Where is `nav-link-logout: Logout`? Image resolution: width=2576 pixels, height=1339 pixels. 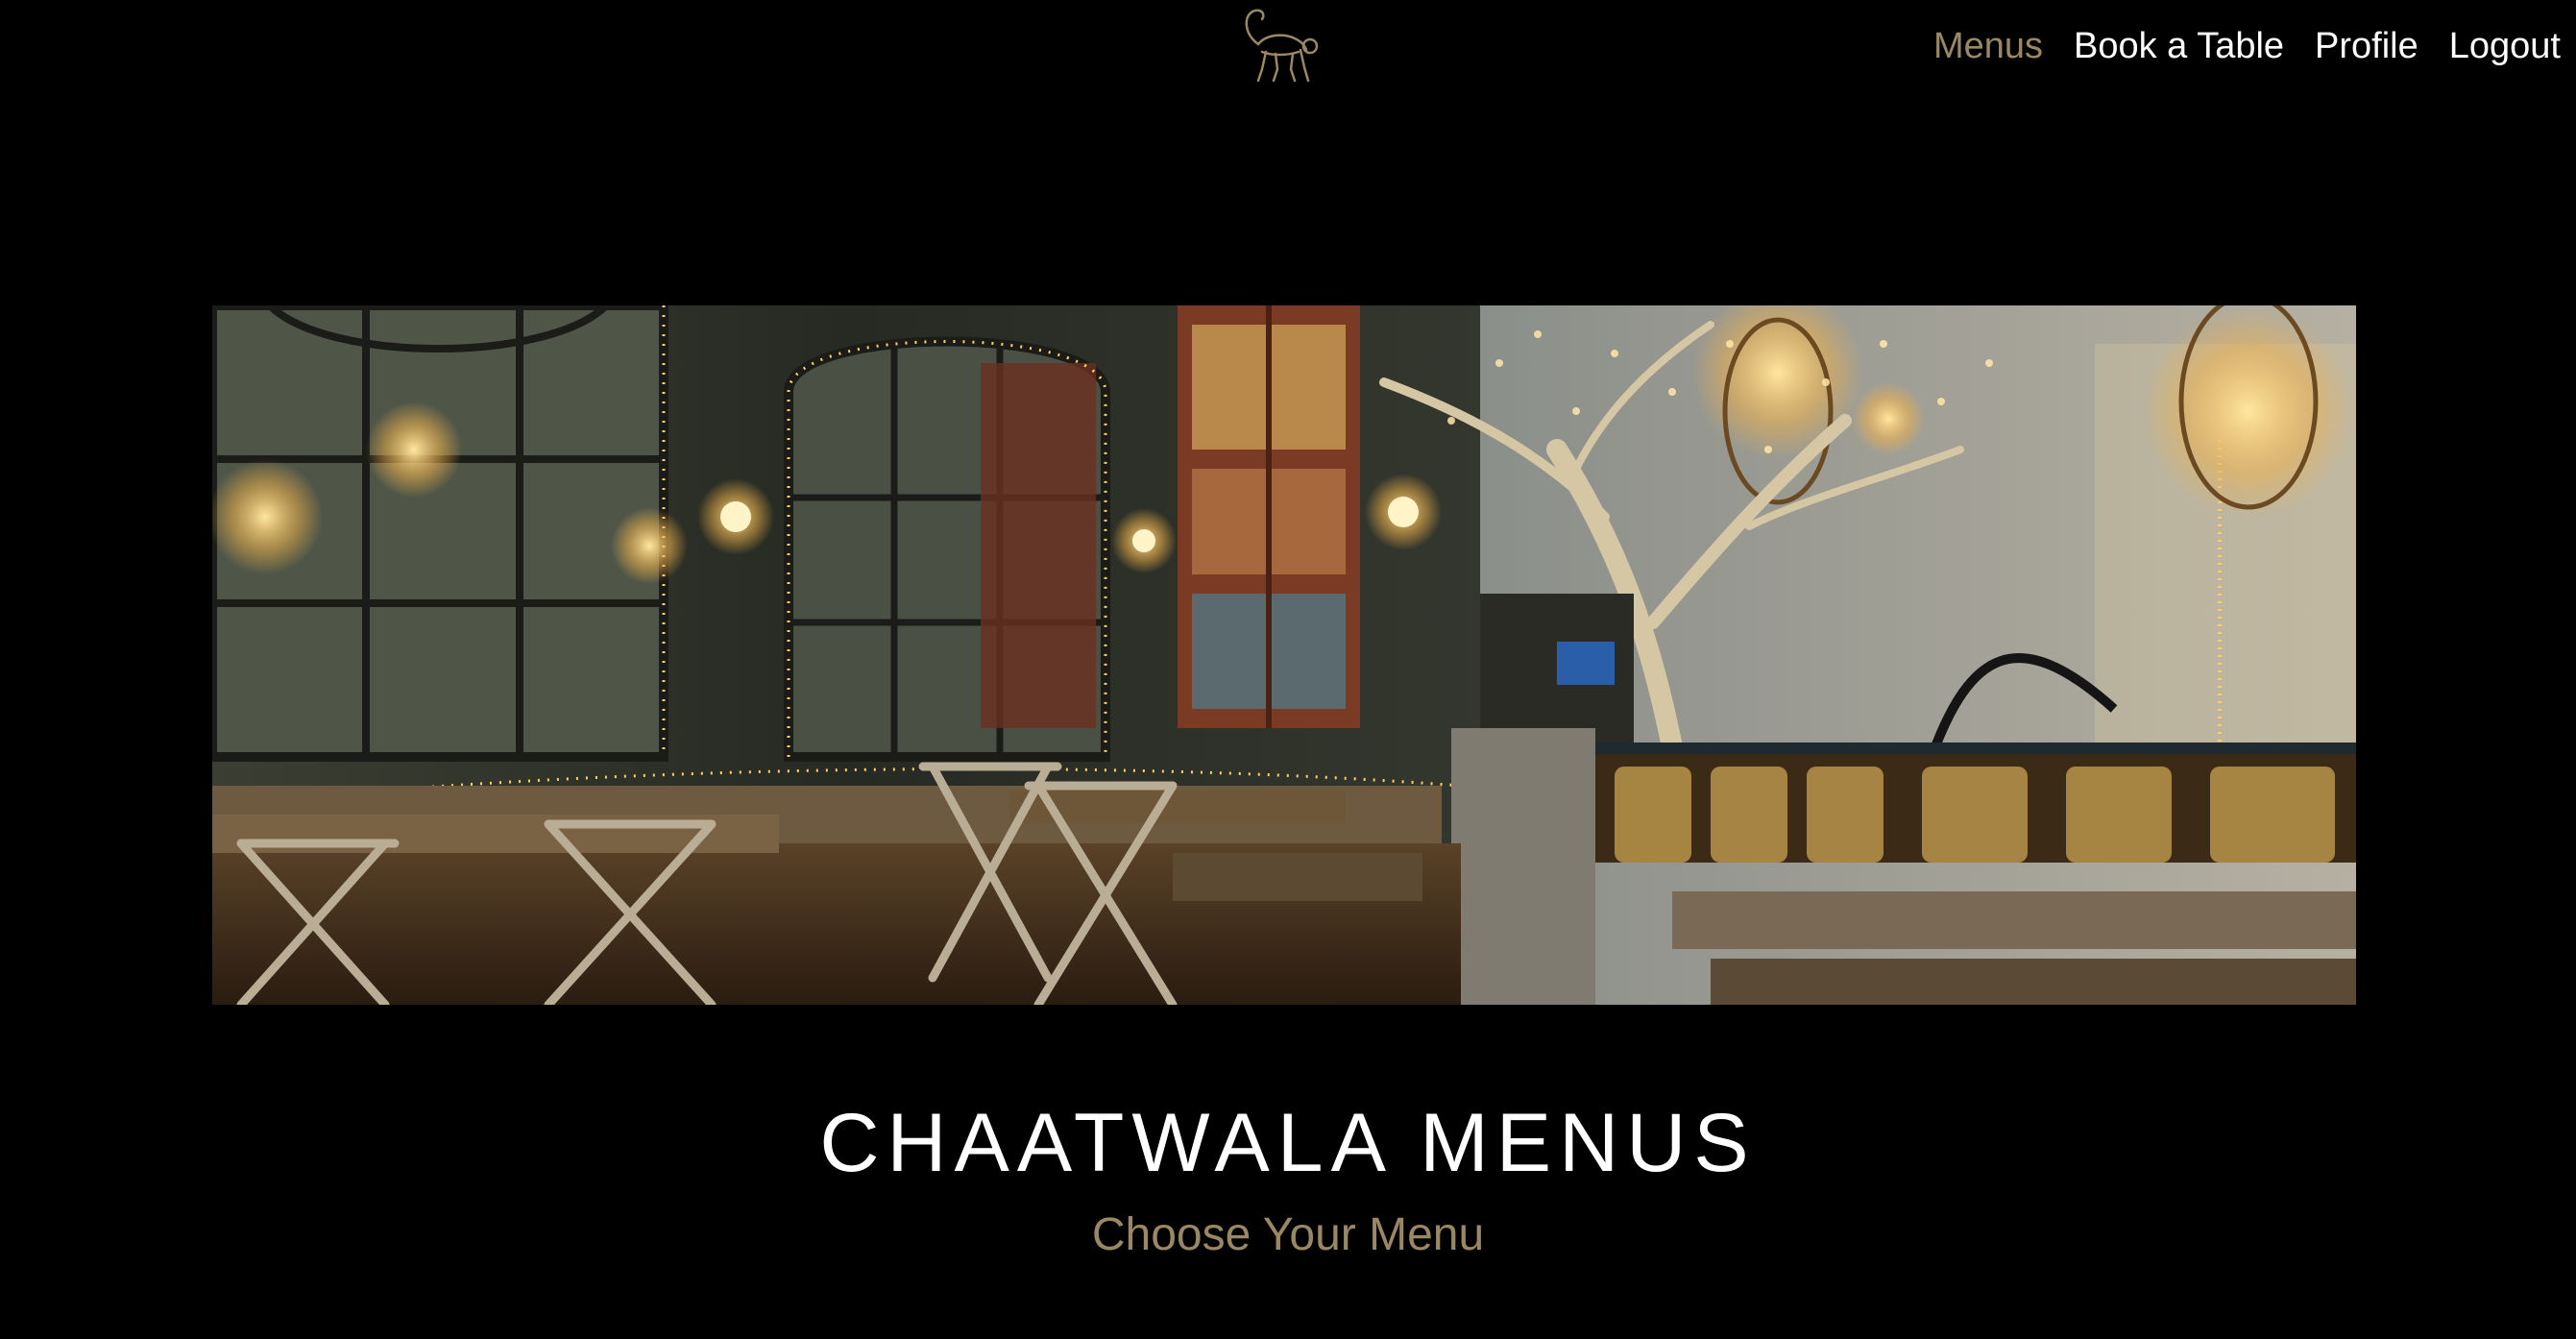
nav-link-logout: Logout is located at coordinates (2505, 46).